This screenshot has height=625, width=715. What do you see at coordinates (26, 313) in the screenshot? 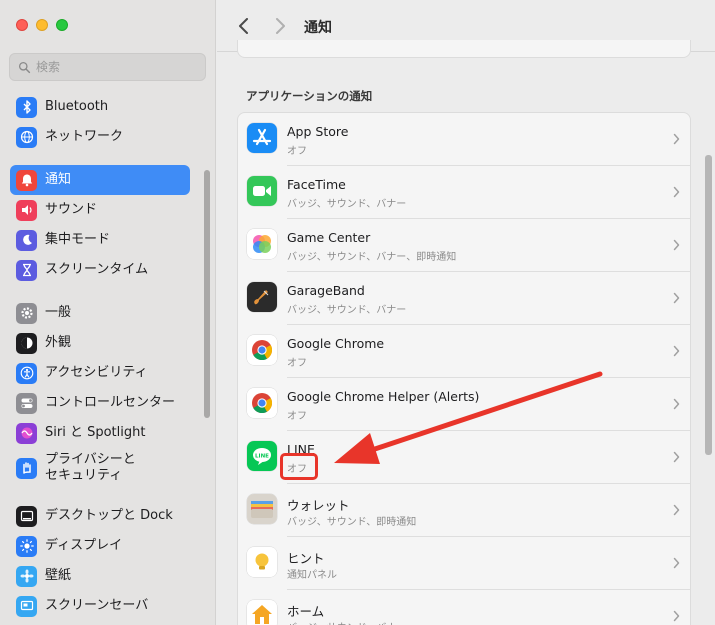
I see `gear-icon` at bounding box center [26, 313].